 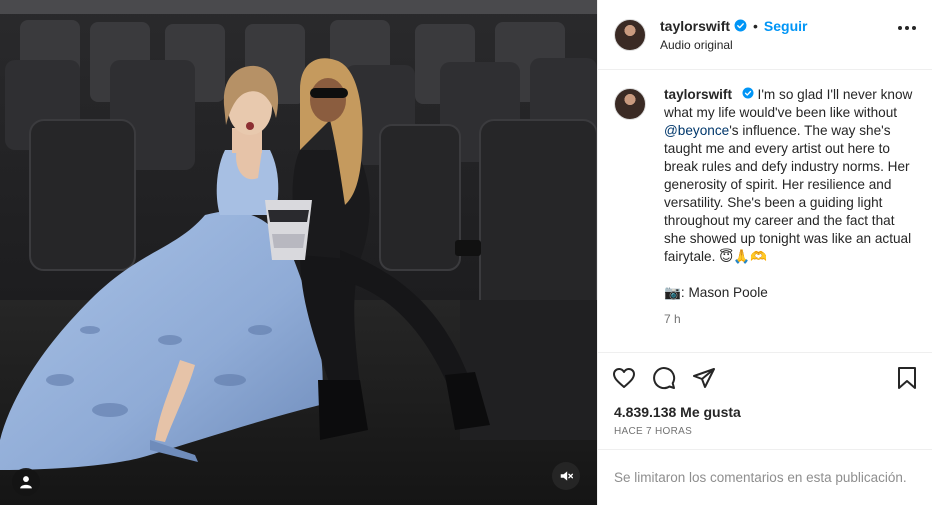 What do you see at coordinates (907, 28) in the screenshot?
I see `more-options-icon` at bounding box center [907, 28].